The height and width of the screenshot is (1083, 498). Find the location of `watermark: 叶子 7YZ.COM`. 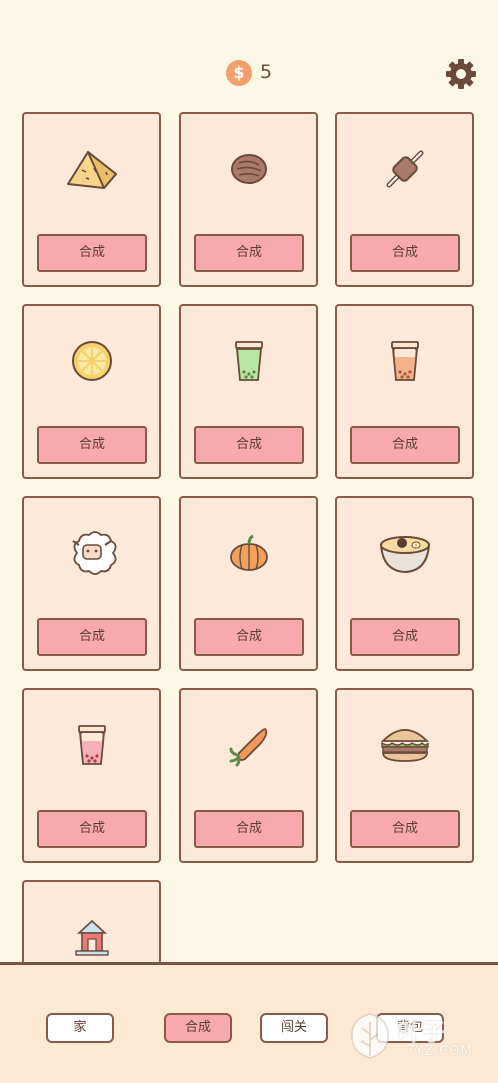

watermark: 叶子 7YZ.COM is located at coordinates (419, 1037).